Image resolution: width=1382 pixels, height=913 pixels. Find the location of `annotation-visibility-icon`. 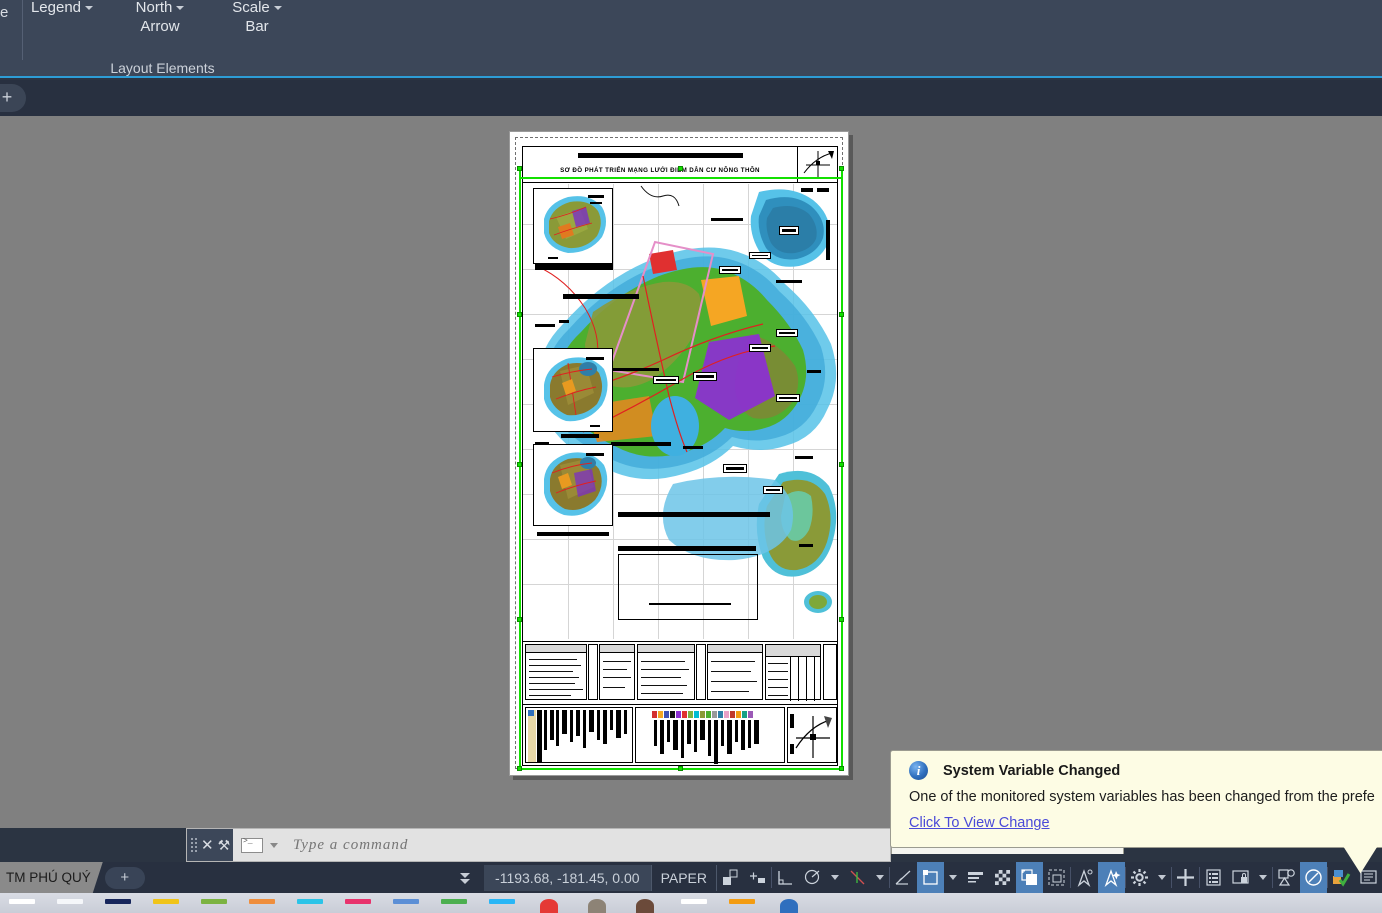

annotation-visibility-icon is located at coordinates (930, 877).